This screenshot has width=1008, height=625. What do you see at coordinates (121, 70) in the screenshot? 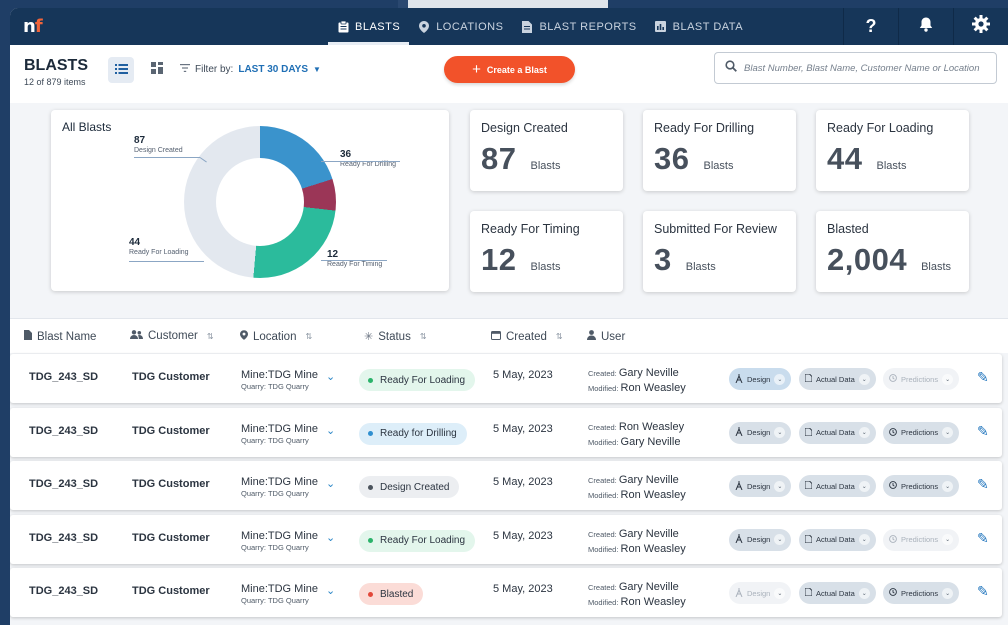
I see `list-view-button` at bounding box center [121, 70].